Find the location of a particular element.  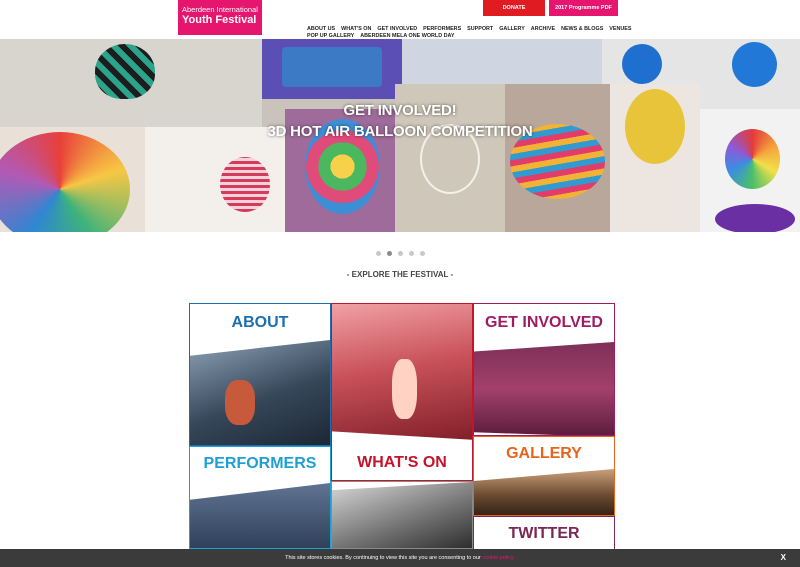

hero-photo-balloons-sky is located at coordinates (502, 61).